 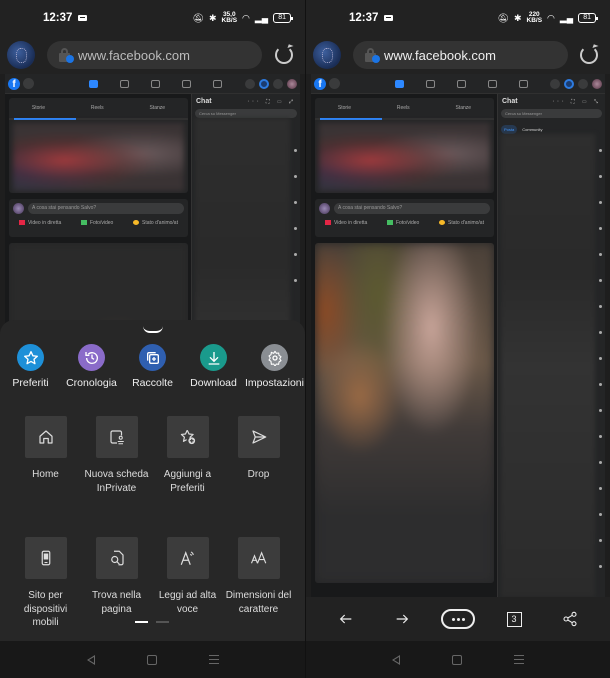 I want to click on collections-icon, so click(x=152, y=357).